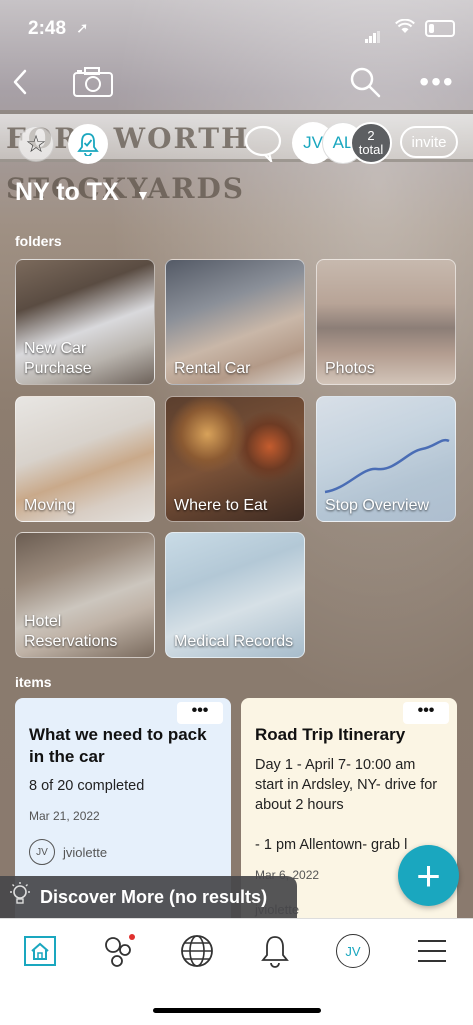 Image resolution: width=473 pixels, height=1025 pixels. Describe the element at coordinates (85, 322) in the screenshot. I see `folder-new-car-purchase: New Car Purchase` at that location.